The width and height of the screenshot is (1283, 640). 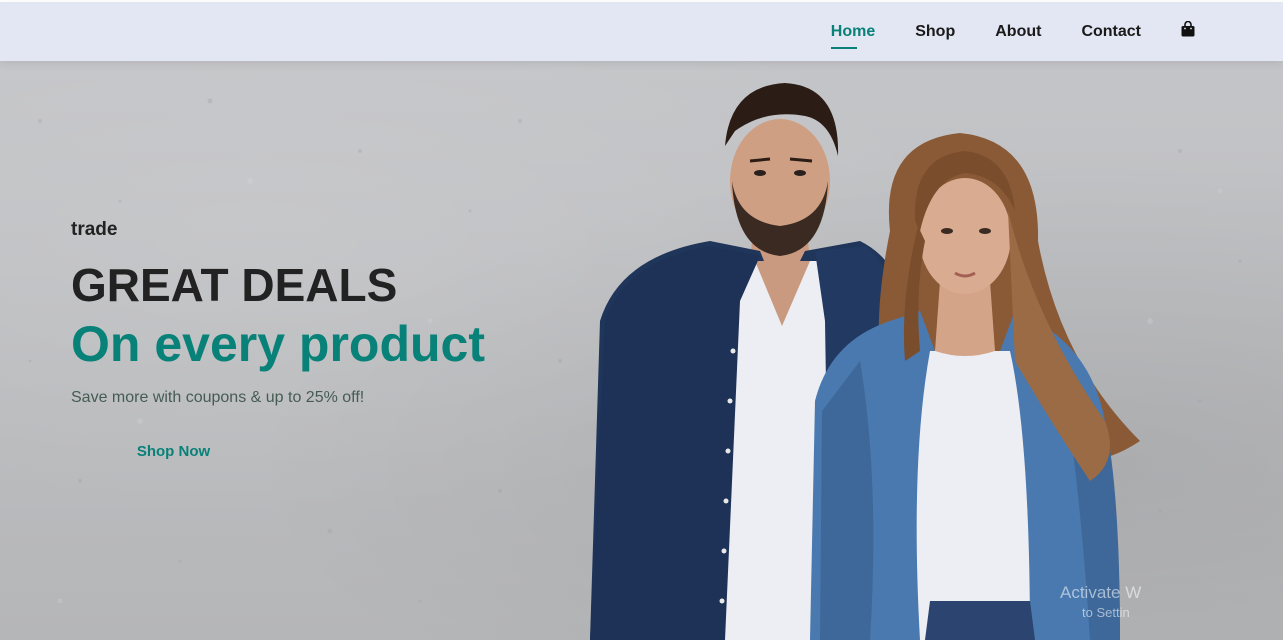 I want to click on nav-item-home: Home, so click(x=852, y=34).